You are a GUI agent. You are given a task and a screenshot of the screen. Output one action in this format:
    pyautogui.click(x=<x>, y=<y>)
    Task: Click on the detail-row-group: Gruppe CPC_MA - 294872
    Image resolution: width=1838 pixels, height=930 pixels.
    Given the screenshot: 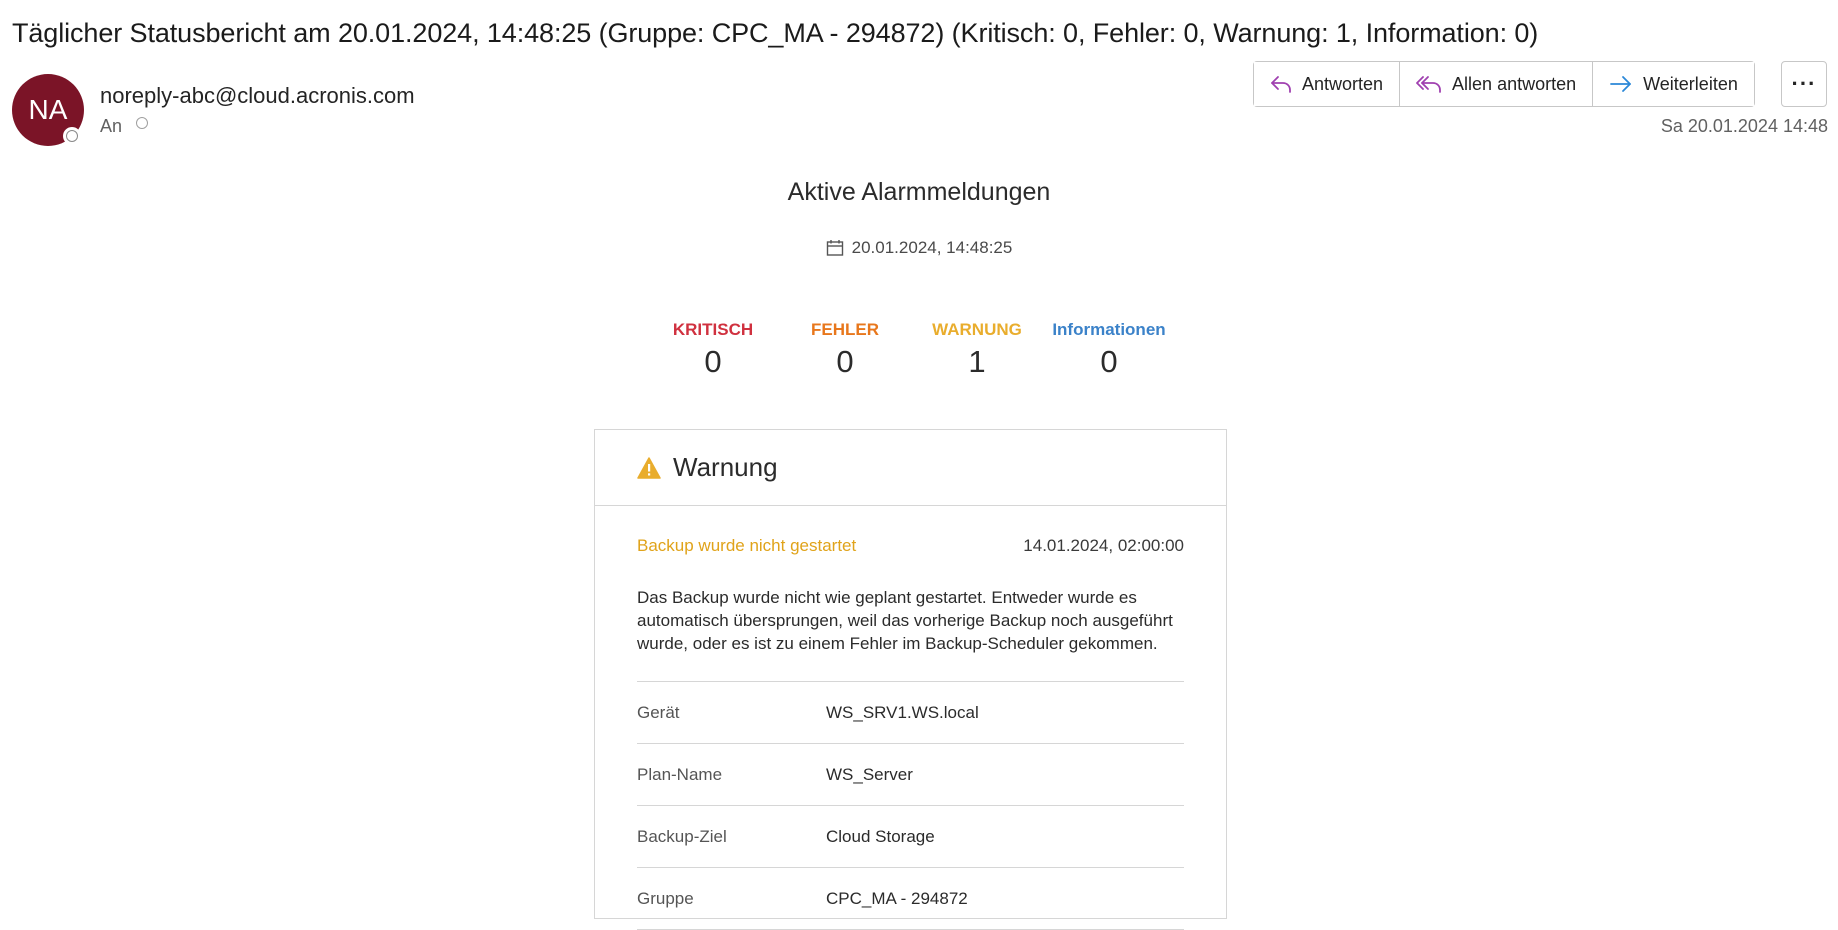 What is the action you would take?
    pyautogui.click(x=910, y=899)
    